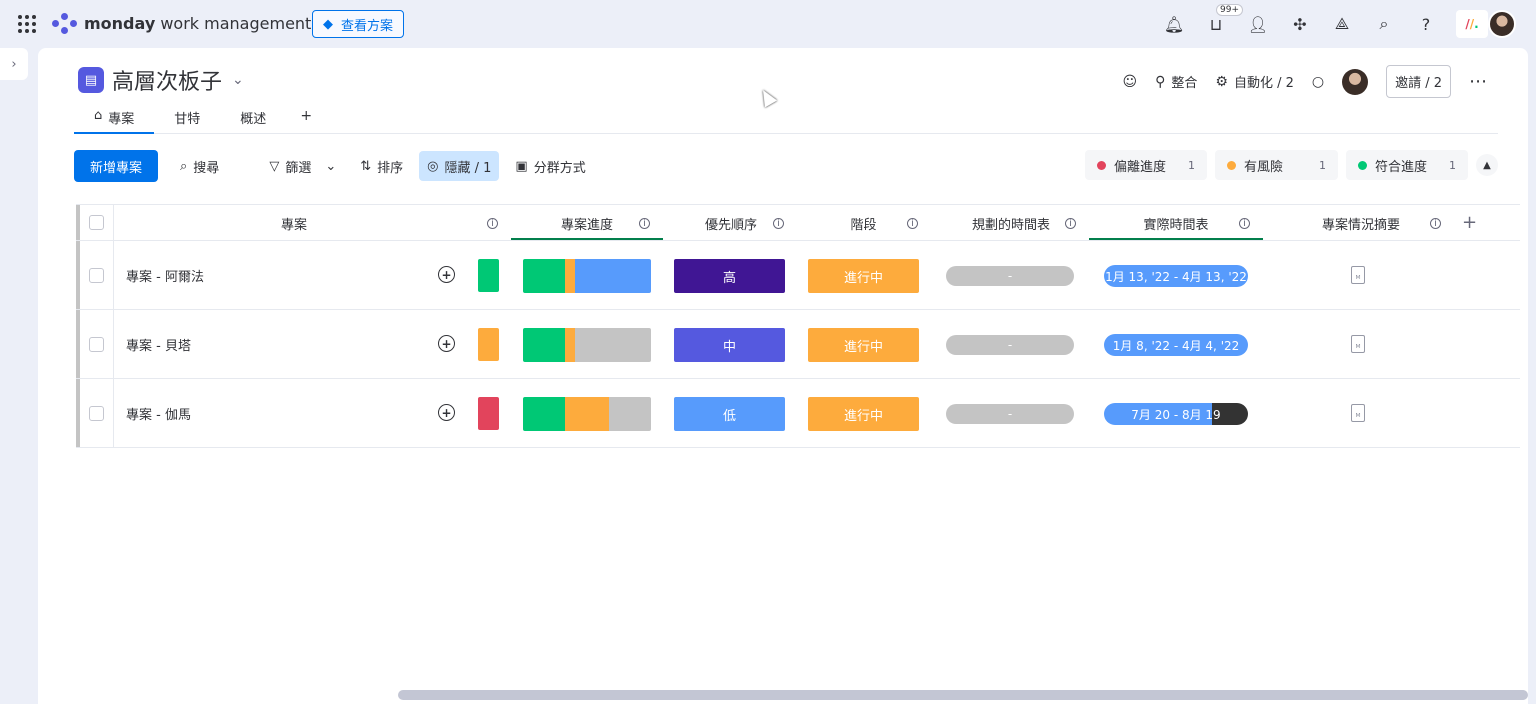  Describe the element at coordinates (1176, 276) in the screenshot. I see `actual-timeline: 1月 13, '22 - 4月 13, '22` at that location.